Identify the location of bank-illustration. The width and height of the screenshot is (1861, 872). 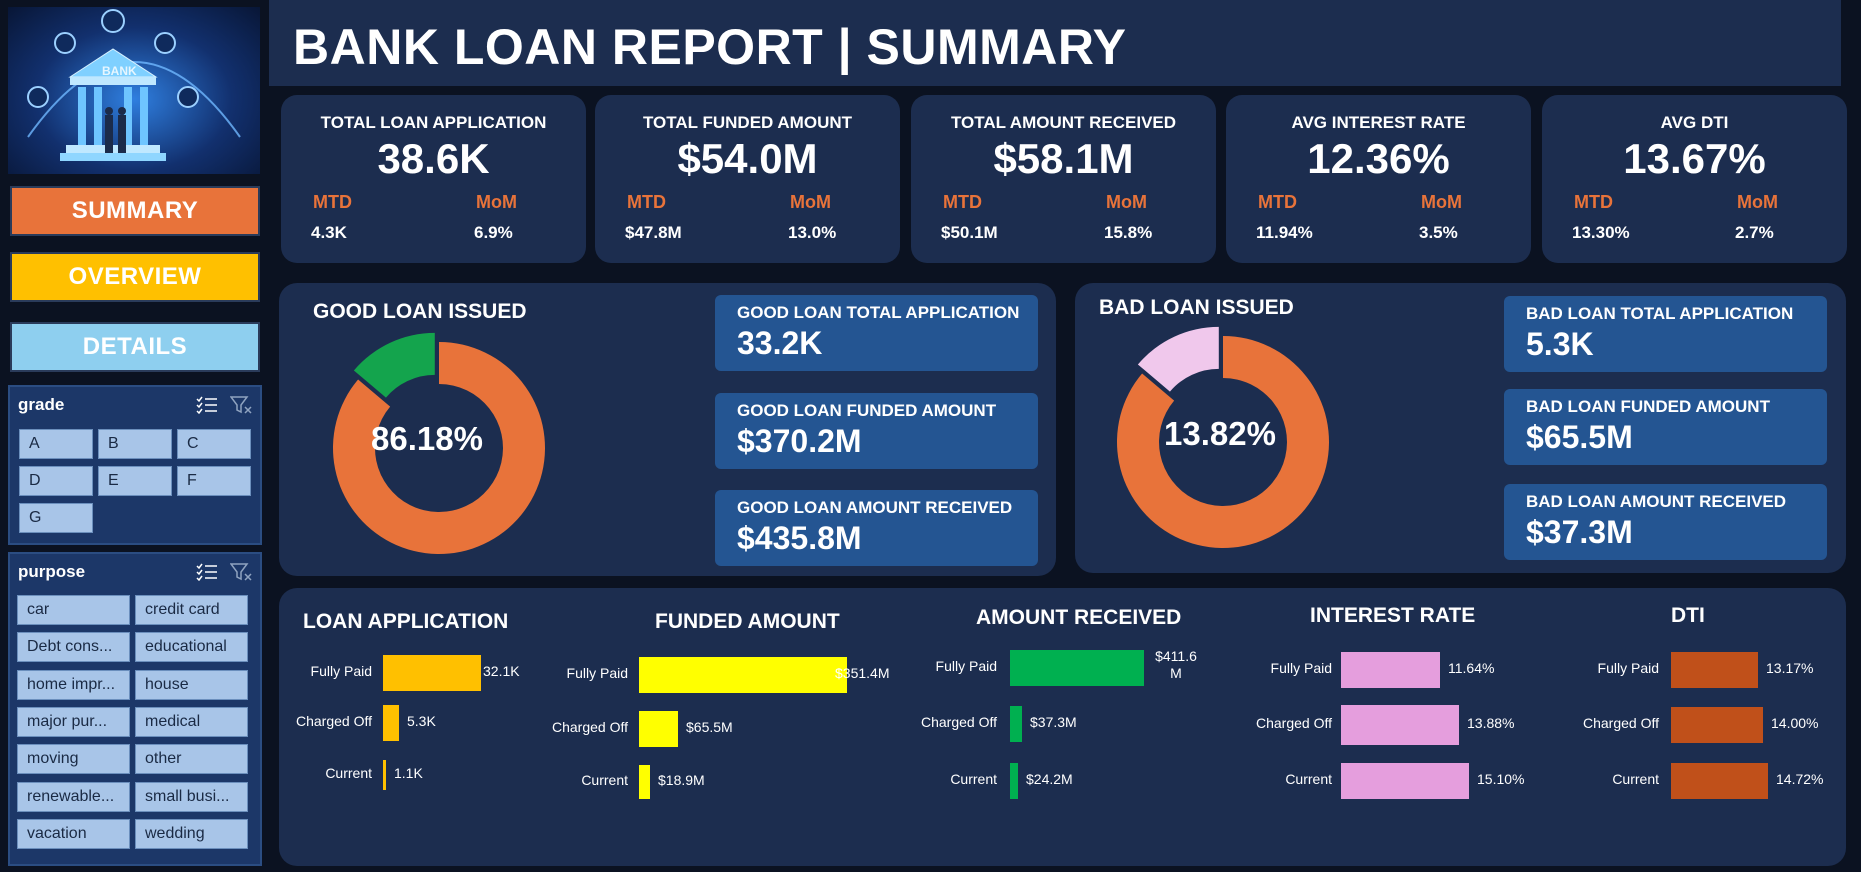
(134, 85).